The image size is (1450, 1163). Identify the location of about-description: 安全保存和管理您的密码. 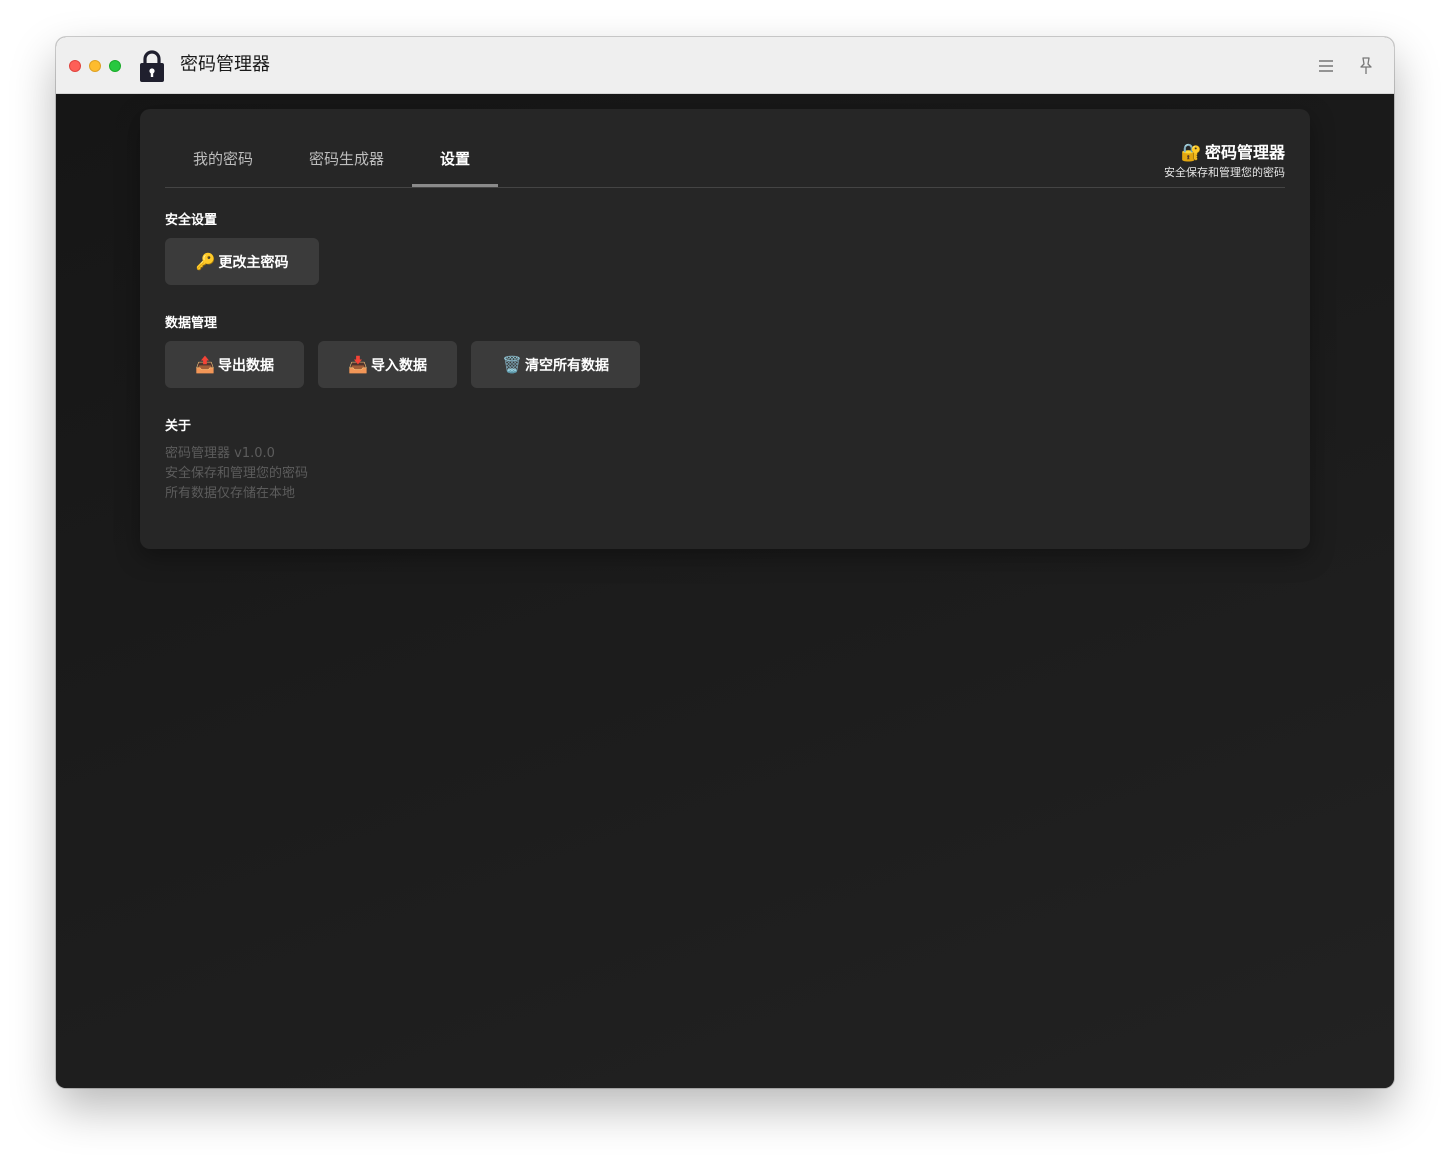
(237, 473).